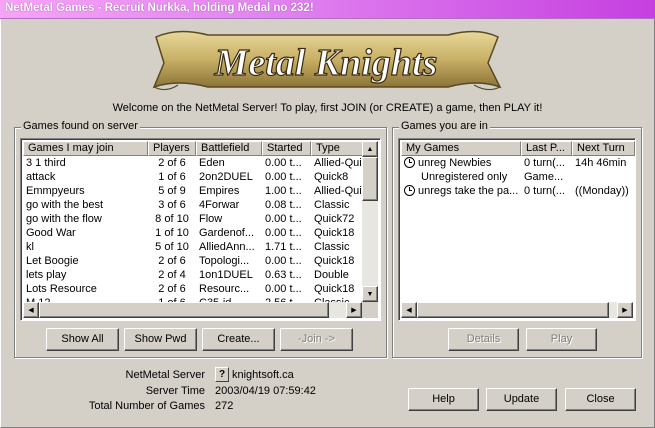 This screenshot has height=428, width=655. What do you see at coordinates (464, 177) in the screenshot?
I see `my-game-name: Unregistered only` at bounding box center [464, 177].